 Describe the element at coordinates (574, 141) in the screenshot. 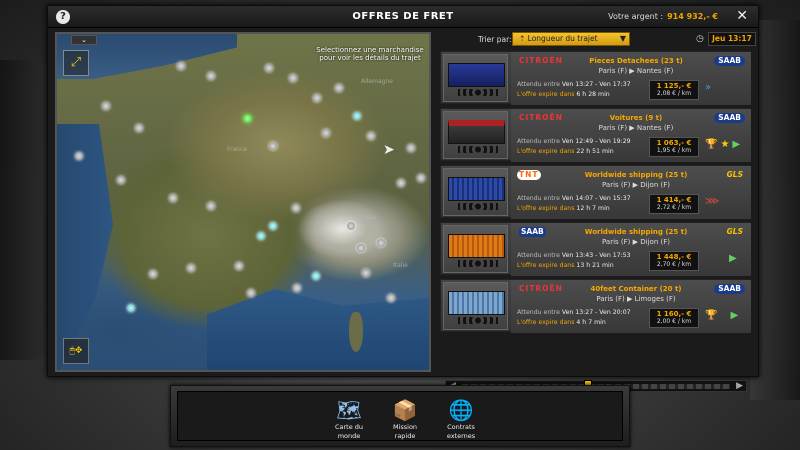

I see `offer-window: Attendu entre Ven 12:49 - Ven 19:29` at that location.